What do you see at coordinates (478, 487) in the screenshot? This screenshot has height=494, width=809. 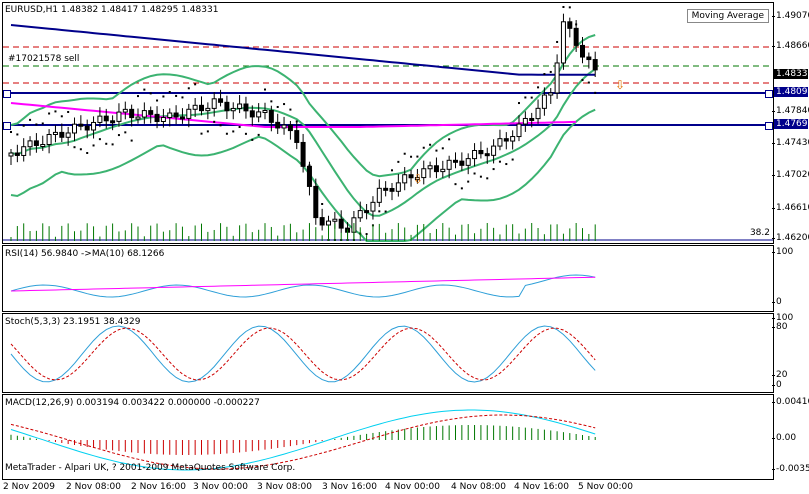 I see `time-tick: 4 Nov 08:00` at bounding box center [478, 487].